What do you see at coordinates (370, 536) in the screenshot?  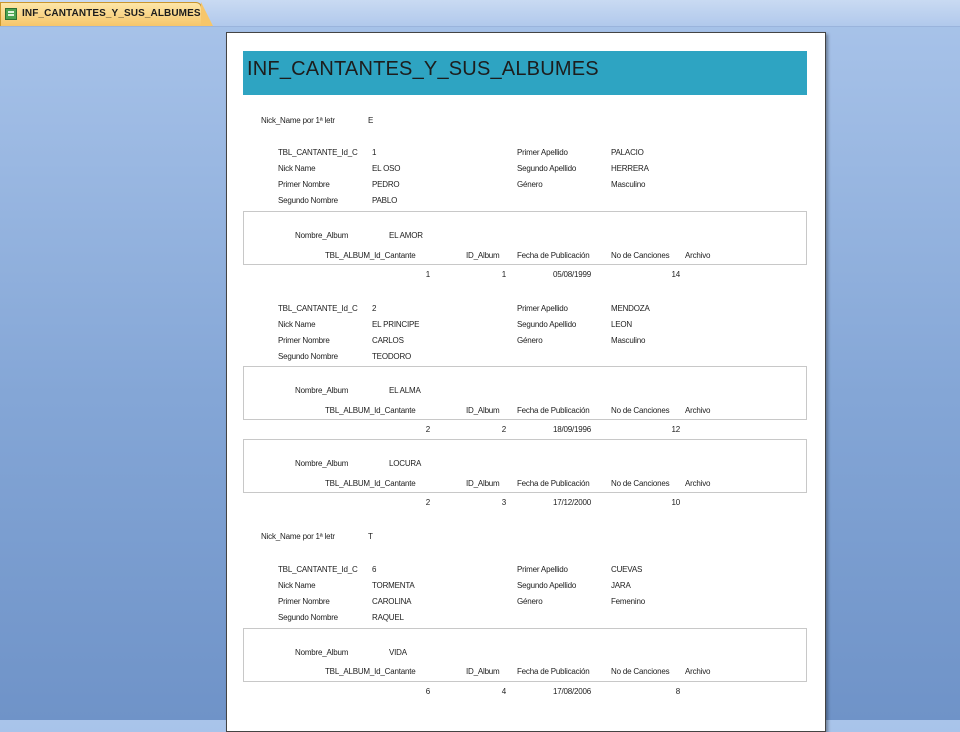 I see `group-letter: T` at bounding box center [370, 536].